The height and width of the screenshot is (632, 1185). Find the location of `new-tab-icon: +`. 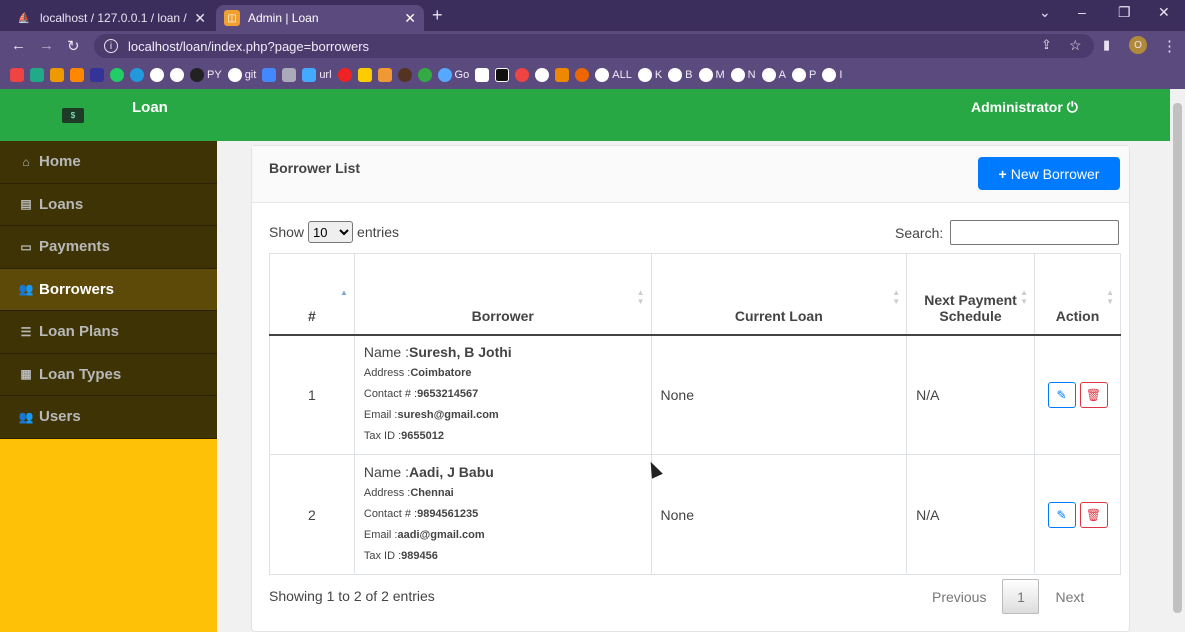

new-tab-icon: + is located at coordinates (437, 15).